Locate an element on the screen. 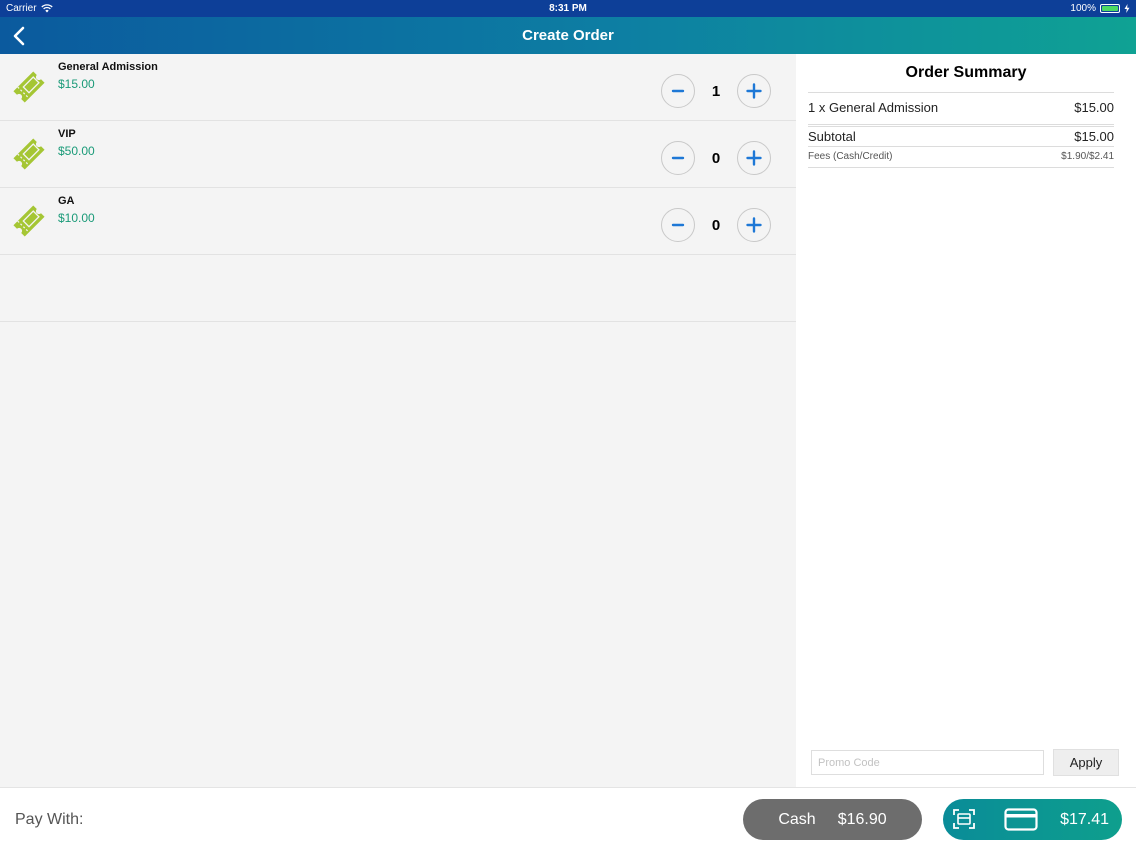  battery-percent: 100% is located at coordinates (1083, 8).